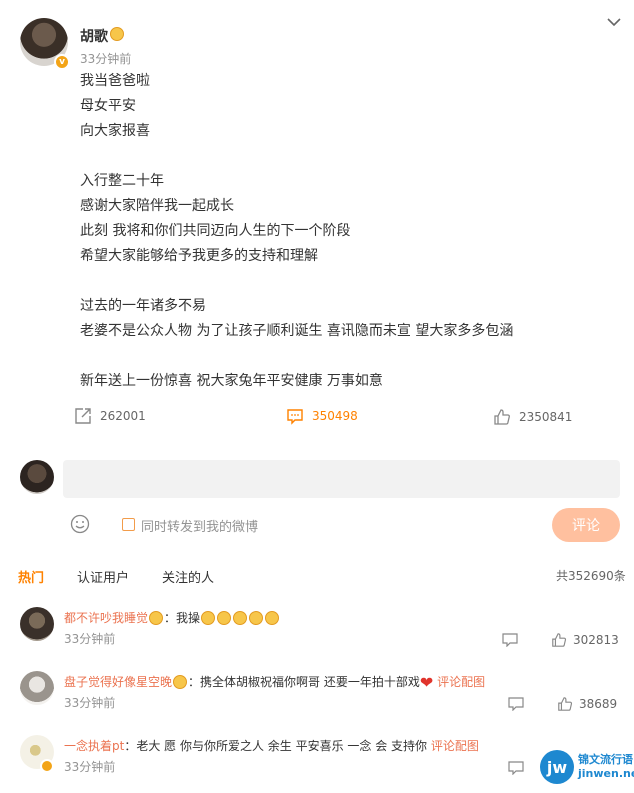 The height and width of the screenshot is (793, 634). What do you see at coordinates (128, 524) in the screenshot?
I see `repost-checkbox` at bounding box center [128, 524].